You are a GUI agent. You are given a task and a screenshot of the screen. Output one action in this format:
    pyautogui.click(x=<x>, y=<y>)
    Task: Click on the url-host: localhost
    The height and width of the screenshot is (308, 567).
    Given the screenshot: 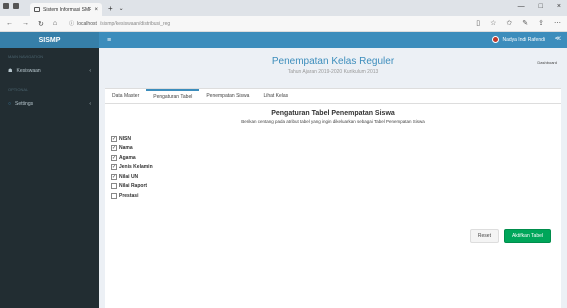 What is the action you would take?
    pyautogui.click(x=87, y=23)
    